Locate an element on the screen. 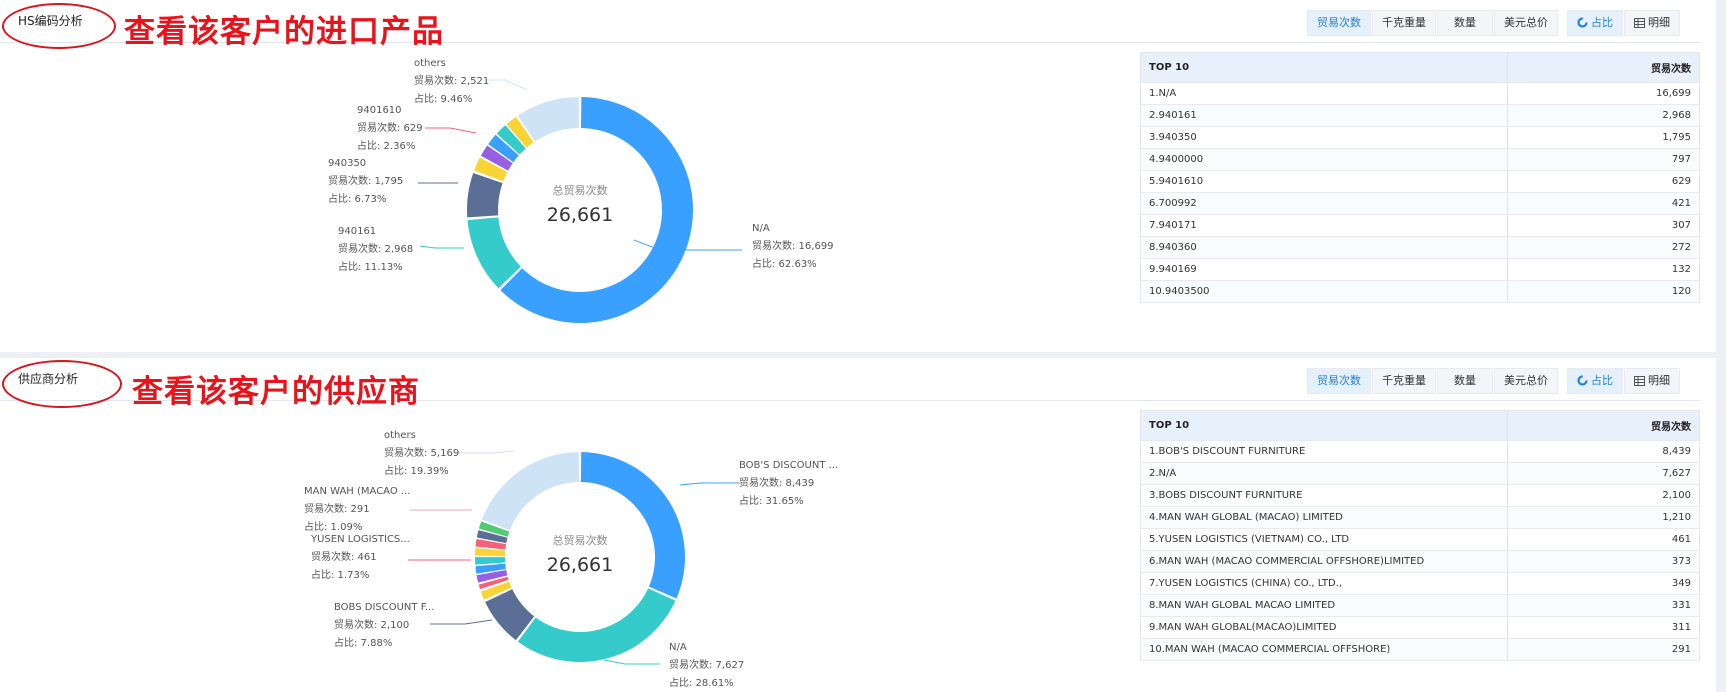  slice-label-count: 贸易次数: 8,439 is located at coordinates (776, 482).